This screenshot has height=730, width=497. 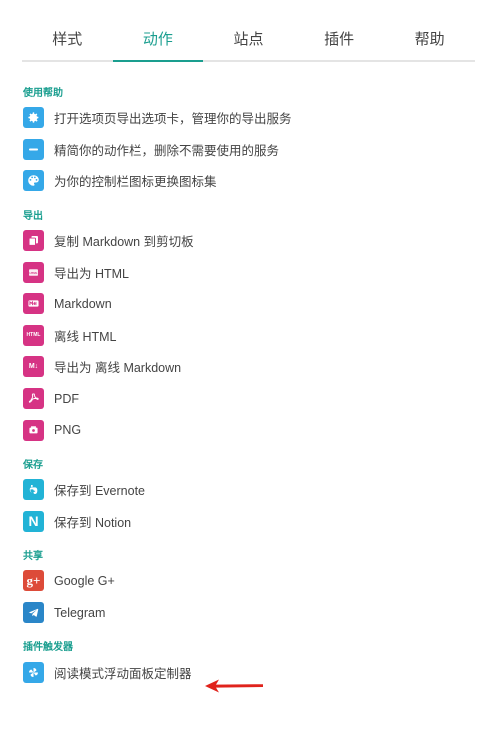 I want to click on action-label: Markdown, so click(x=83, y=303).